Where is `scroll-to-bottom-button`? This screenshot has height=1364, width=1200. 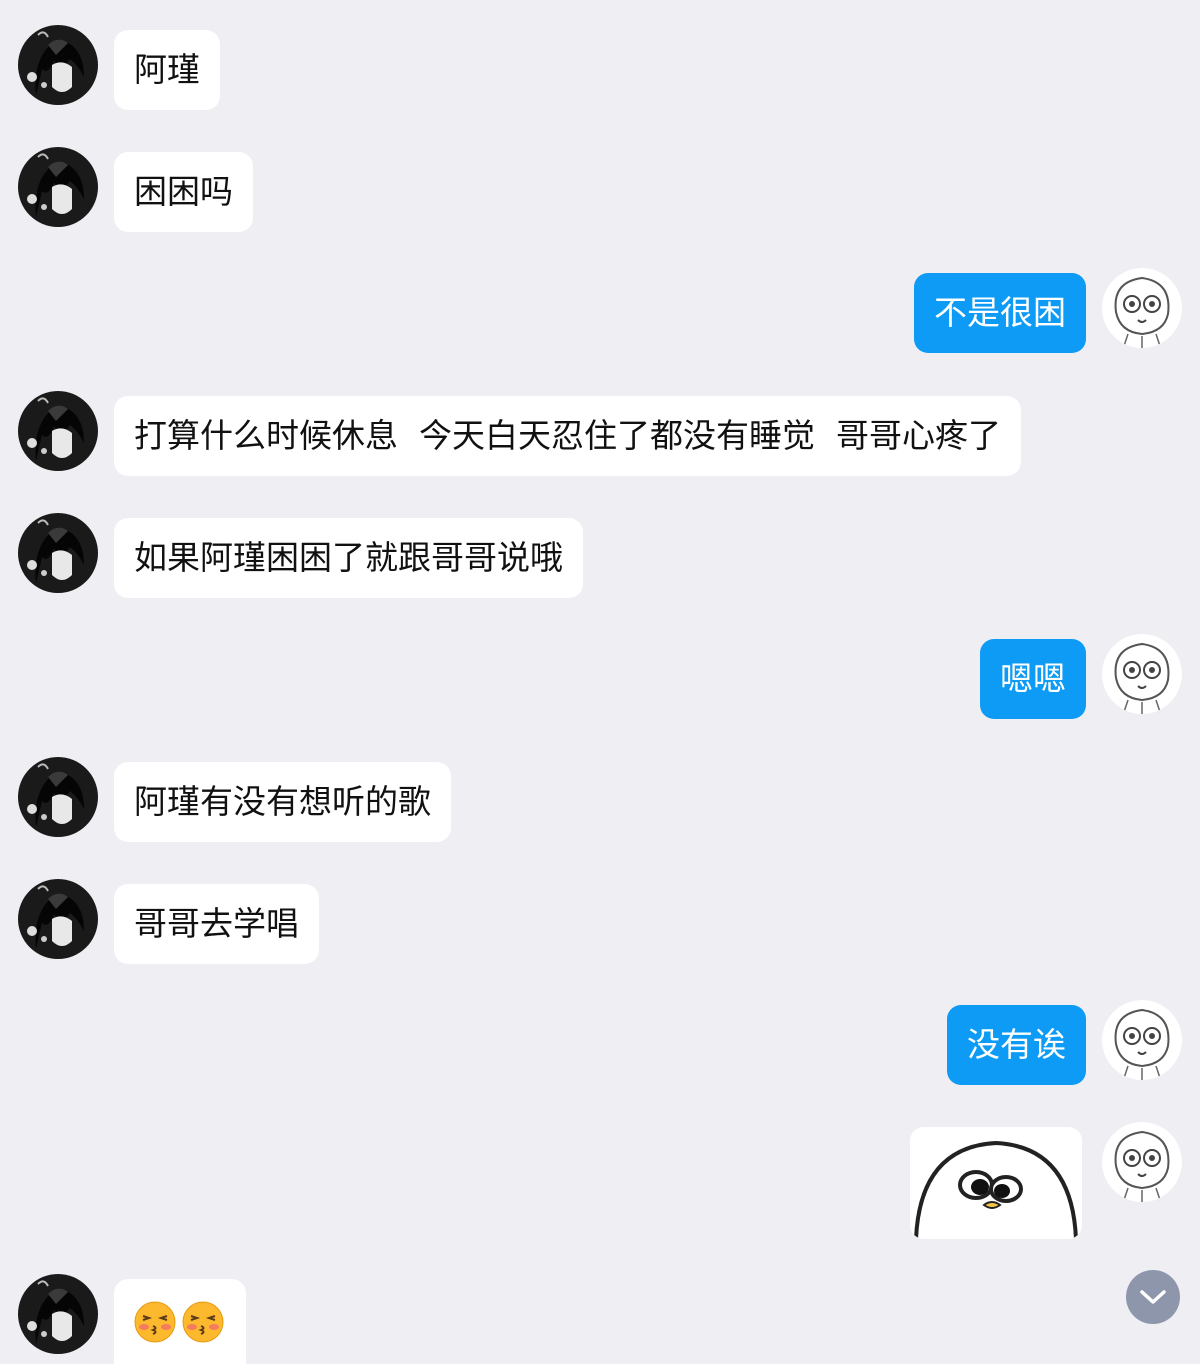 scroll-to-bottom-button is located at coordinates (1153, 1297).